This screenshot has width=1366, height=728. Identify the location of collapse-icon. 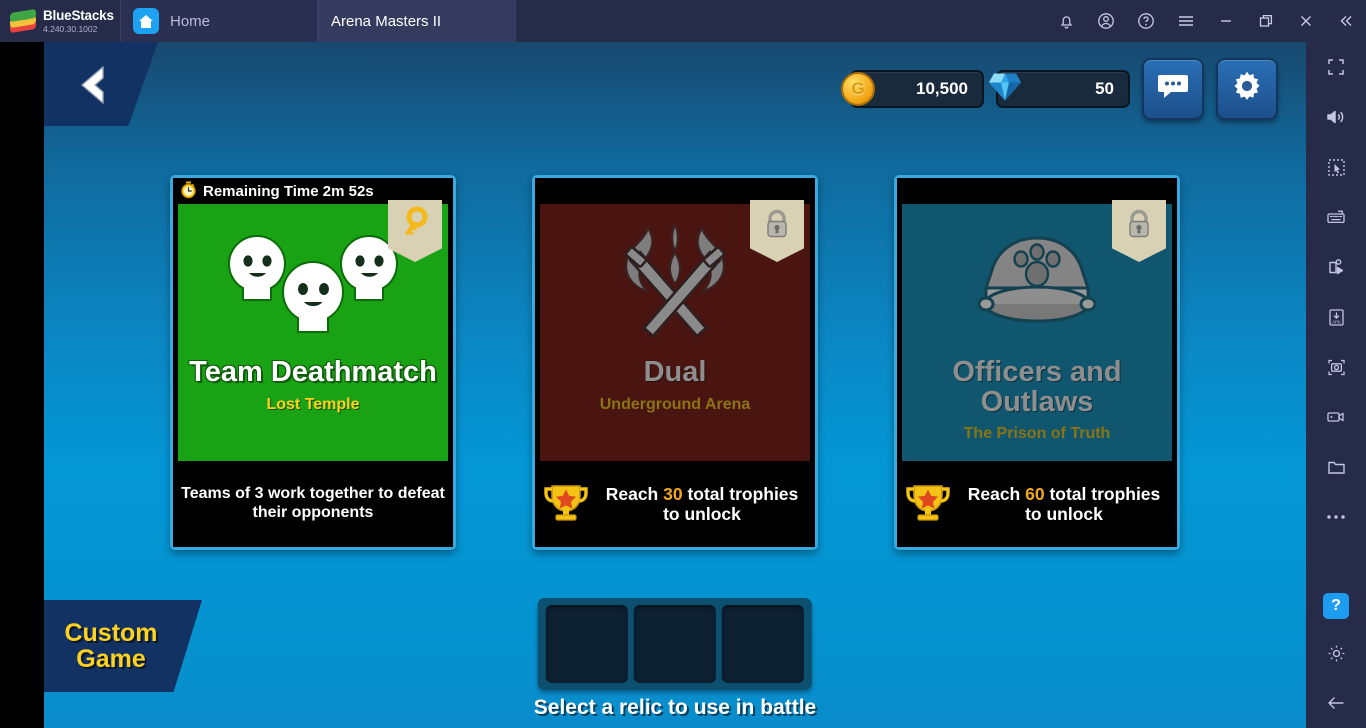
(1346, 21).